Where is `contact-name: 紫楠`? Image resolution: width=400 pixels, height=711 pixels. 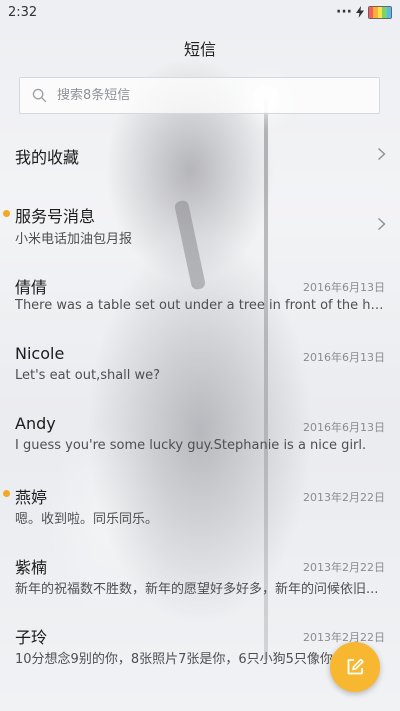
contact-name: 紫楠 is located at coordinates (31, 567).